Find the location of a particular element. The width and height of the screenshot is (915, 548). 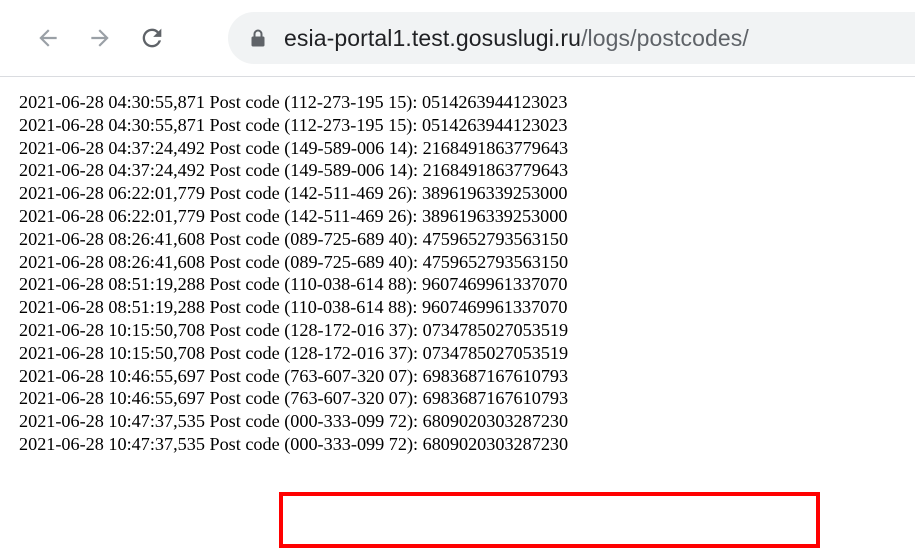

forward-button is located at coordinates (100, 38).